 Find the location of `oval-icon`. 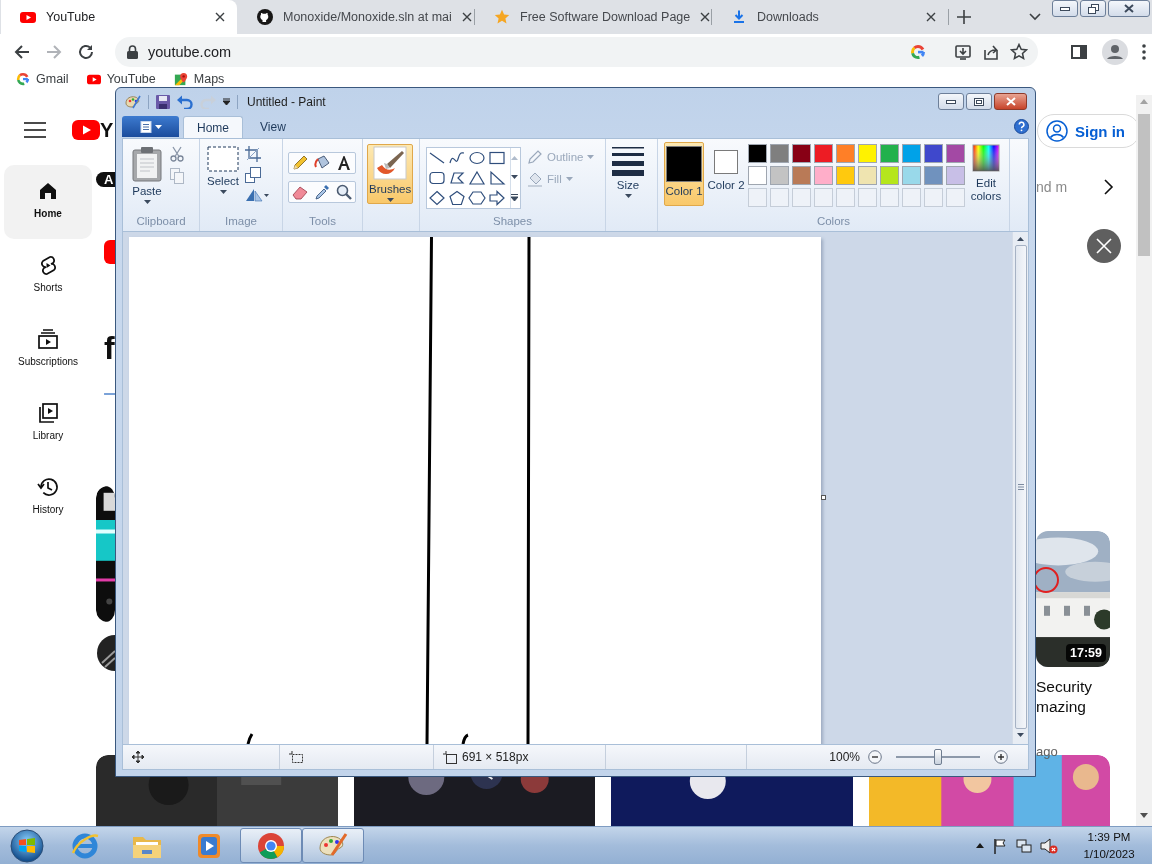

oval-icon is located at coordinates (477, 158).